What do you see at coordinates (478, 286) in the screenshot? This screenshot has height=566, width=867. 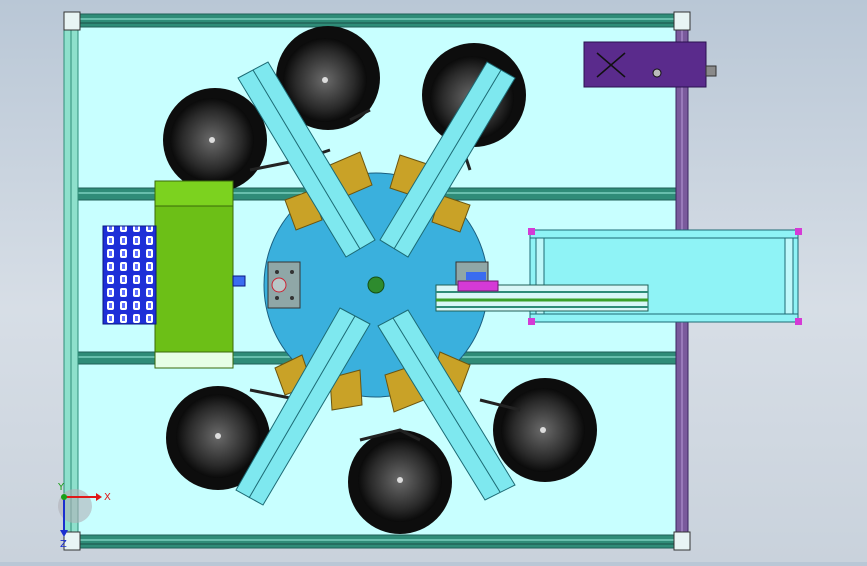 I see `transfer-clamp` at bounding box center [478, 286].